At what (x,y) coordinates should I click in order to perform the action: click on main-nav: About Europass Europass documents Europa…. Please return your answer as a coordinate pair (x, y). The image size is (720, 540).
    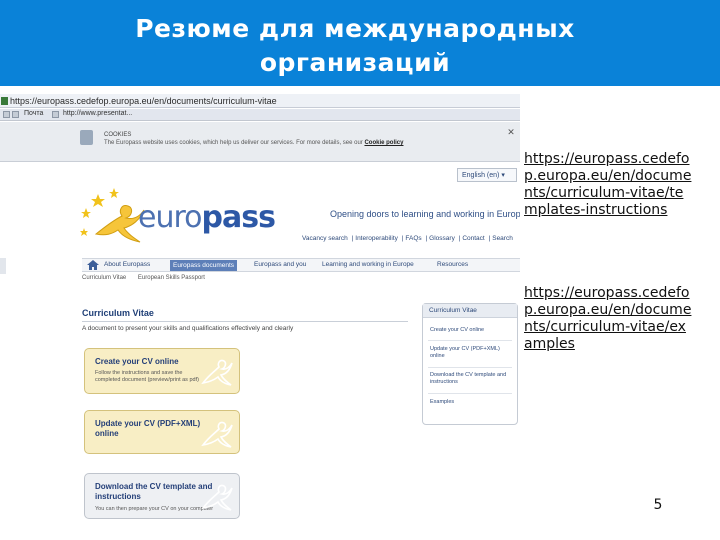
    Looking at the image, I should click on (301, 265).